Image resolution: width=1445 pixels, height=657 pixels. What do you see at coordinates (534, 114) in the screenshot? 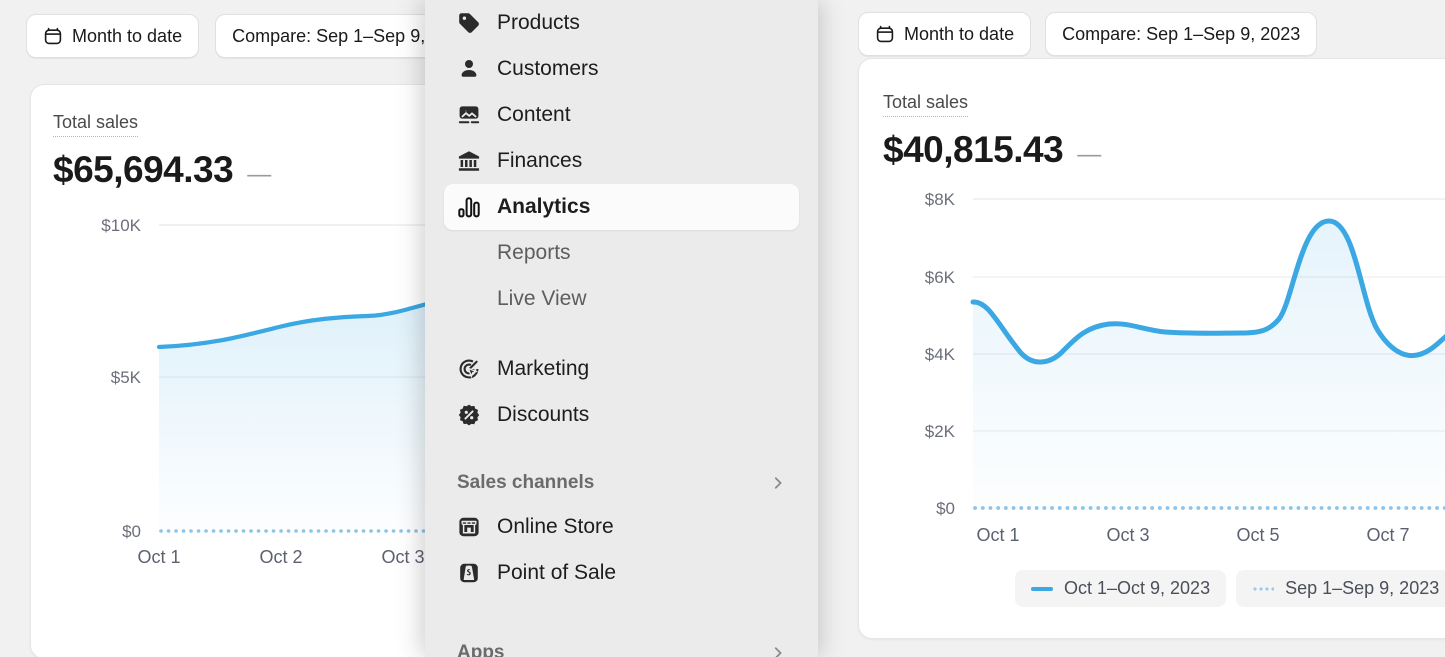
I see `sidebar-item-label: Content` at bounding box center [534, 114].